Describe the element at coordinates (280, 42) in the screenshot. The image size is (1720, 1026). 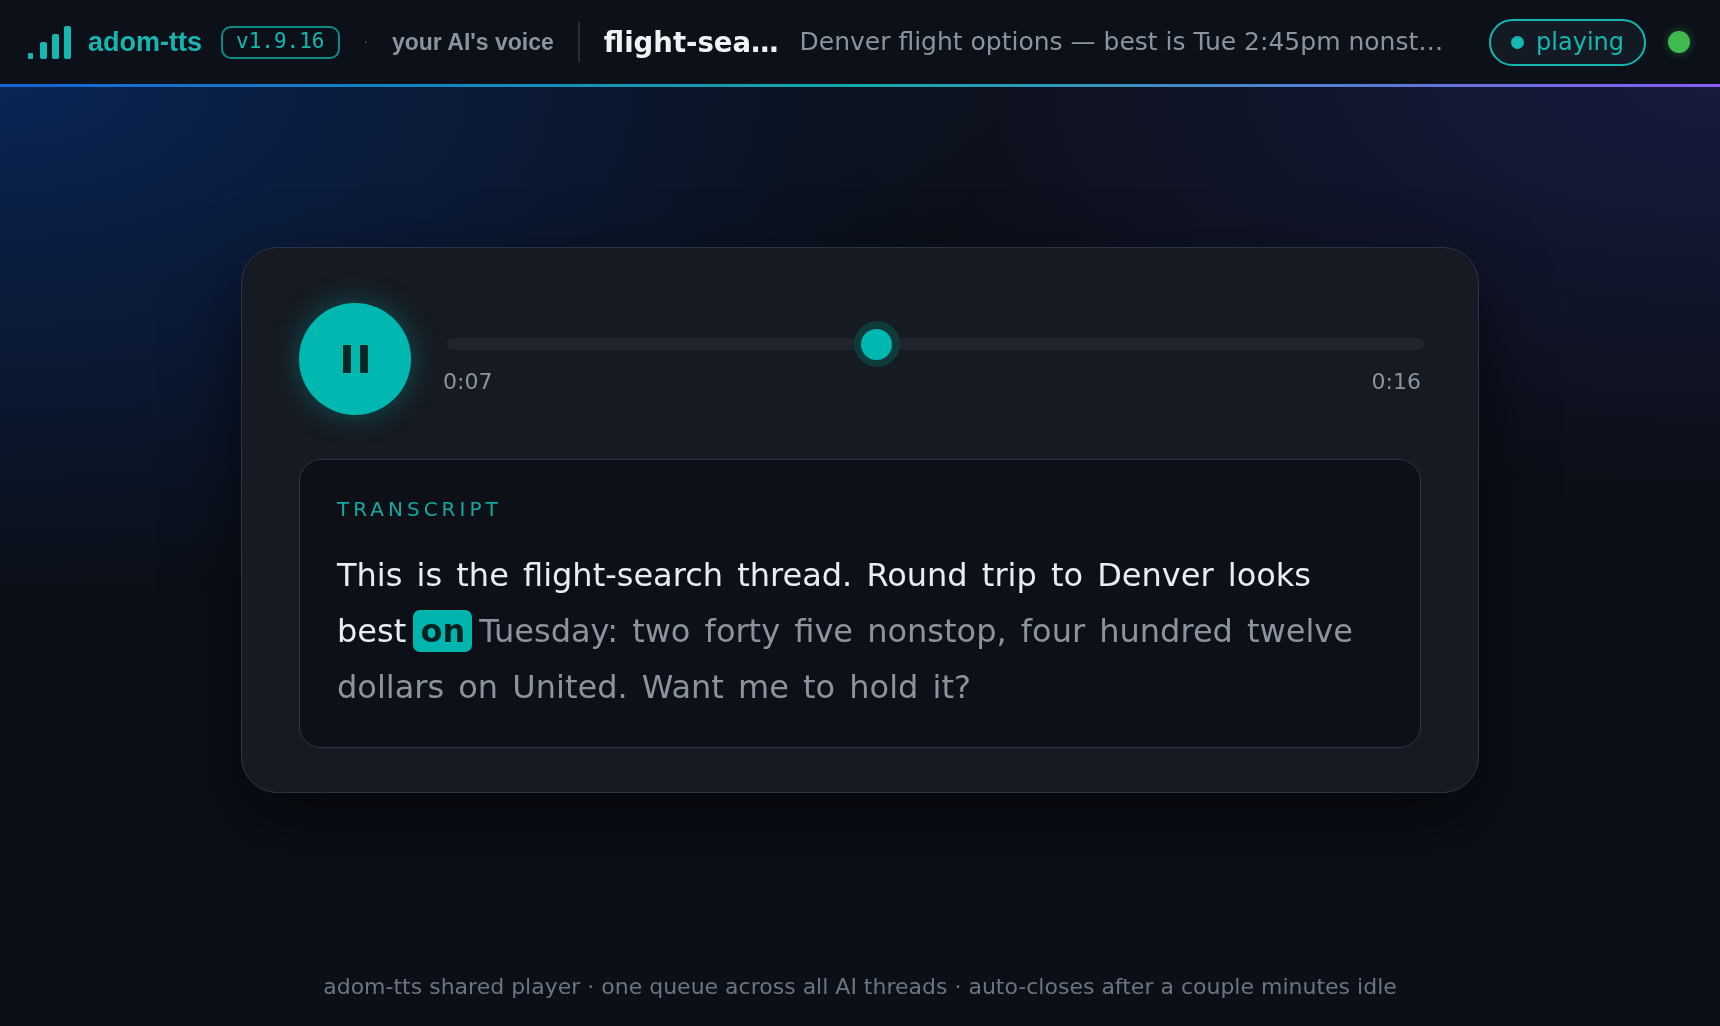
I see `version-badge: v1.9.16` at that location.